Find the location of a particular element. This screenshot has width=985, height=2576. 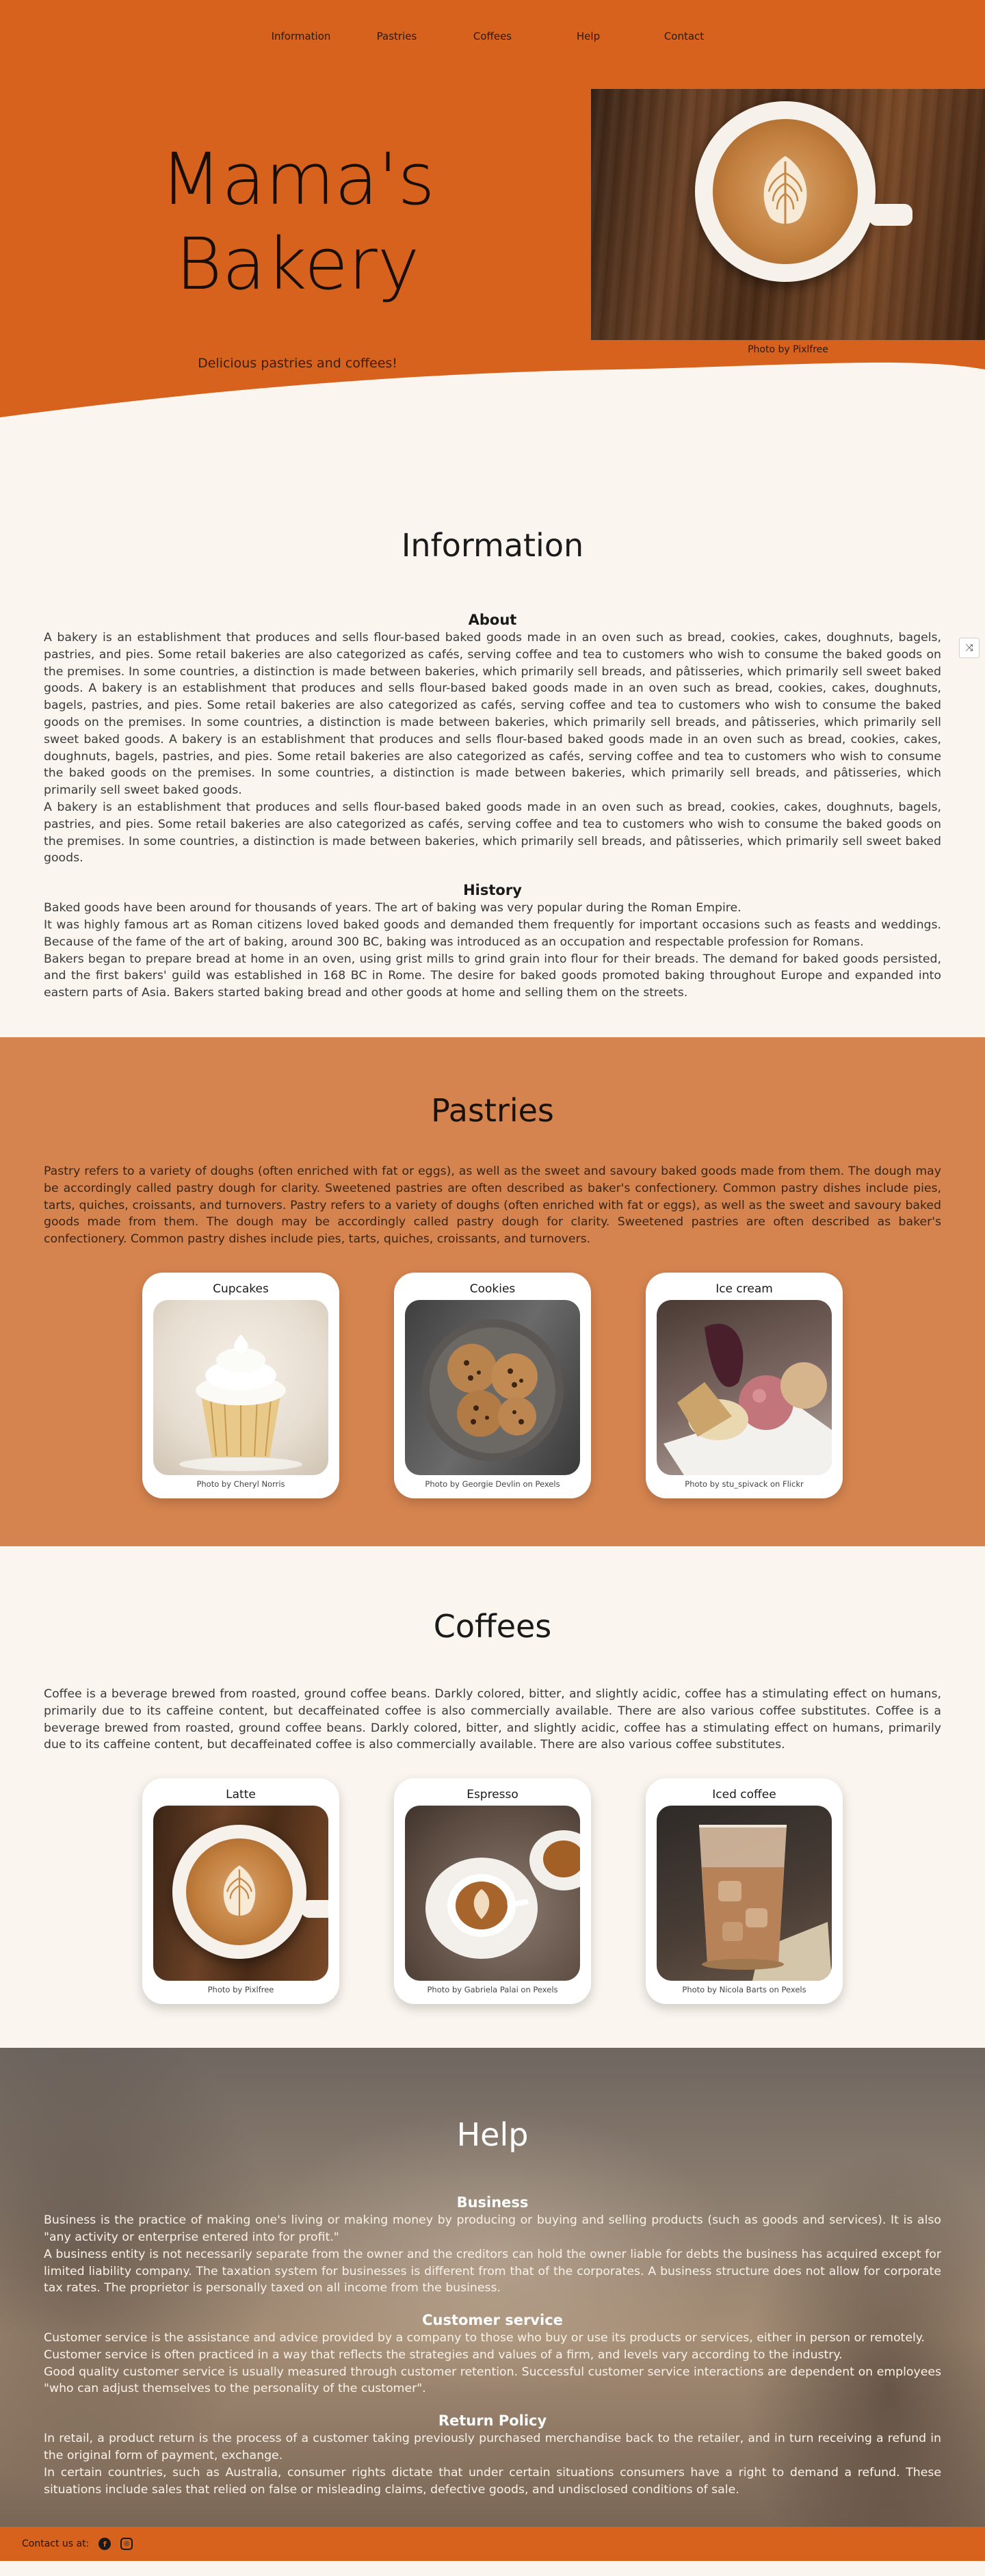

help-title: Help is located at coordinates (492, 2135).